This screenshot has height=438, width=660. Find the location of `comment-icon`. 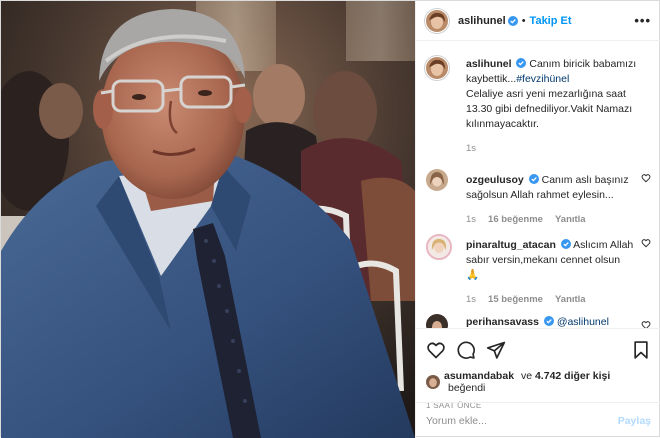

comment-icon is located at coordinates (466, 350).